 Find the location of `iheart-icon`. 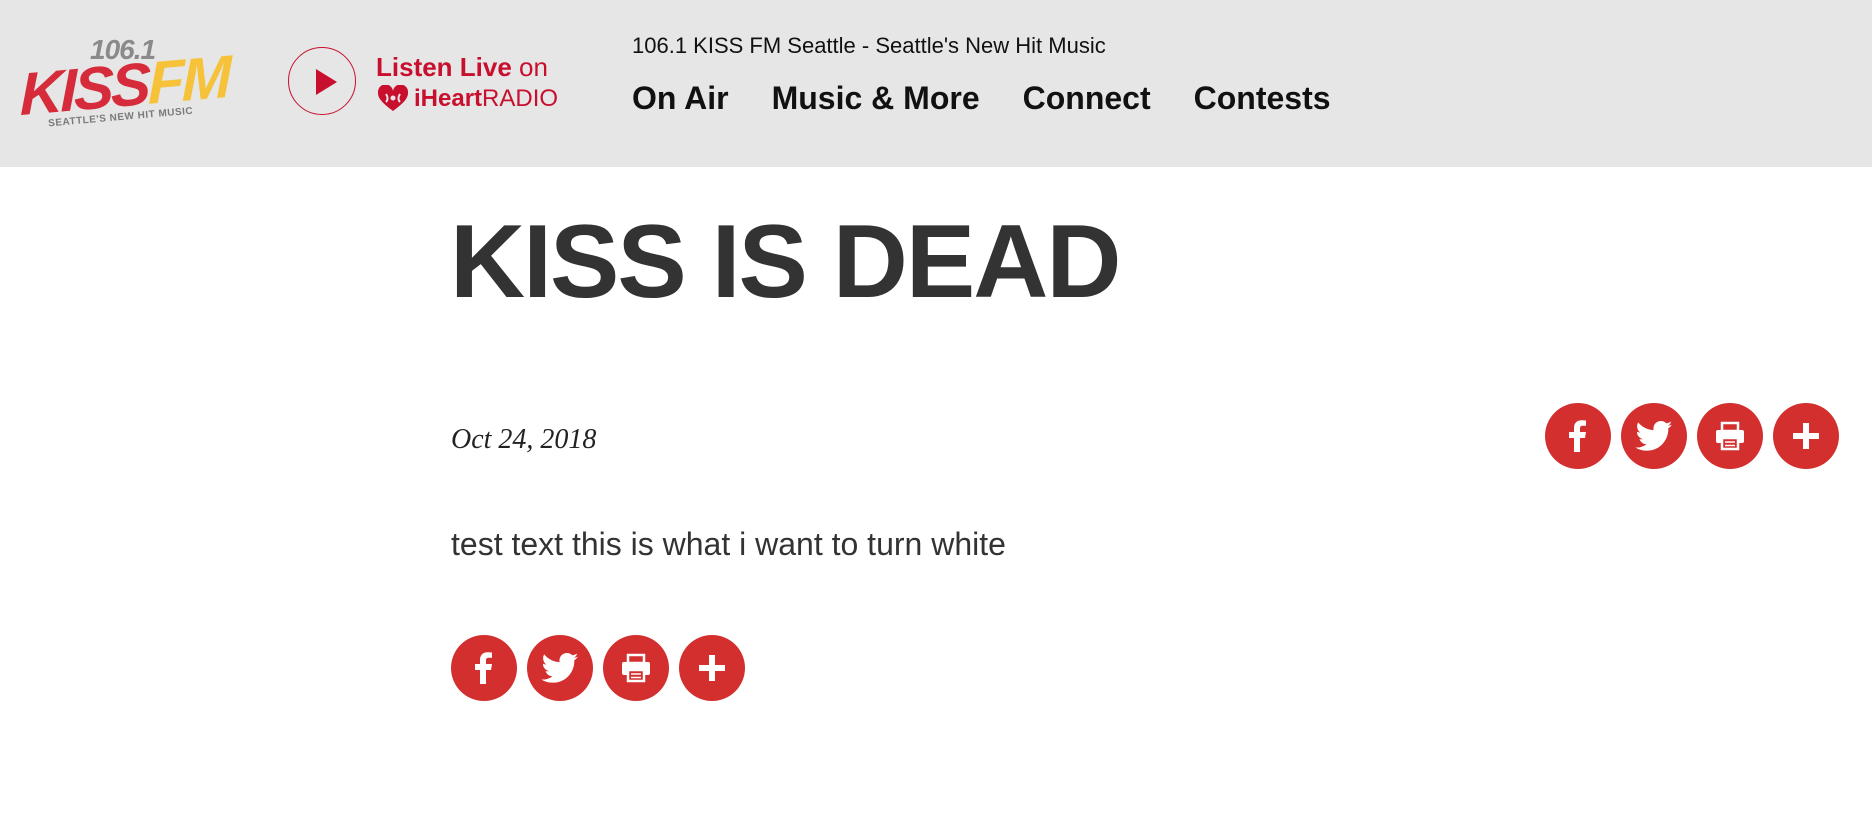

iheart-icon is located at coordinates (393, 98).